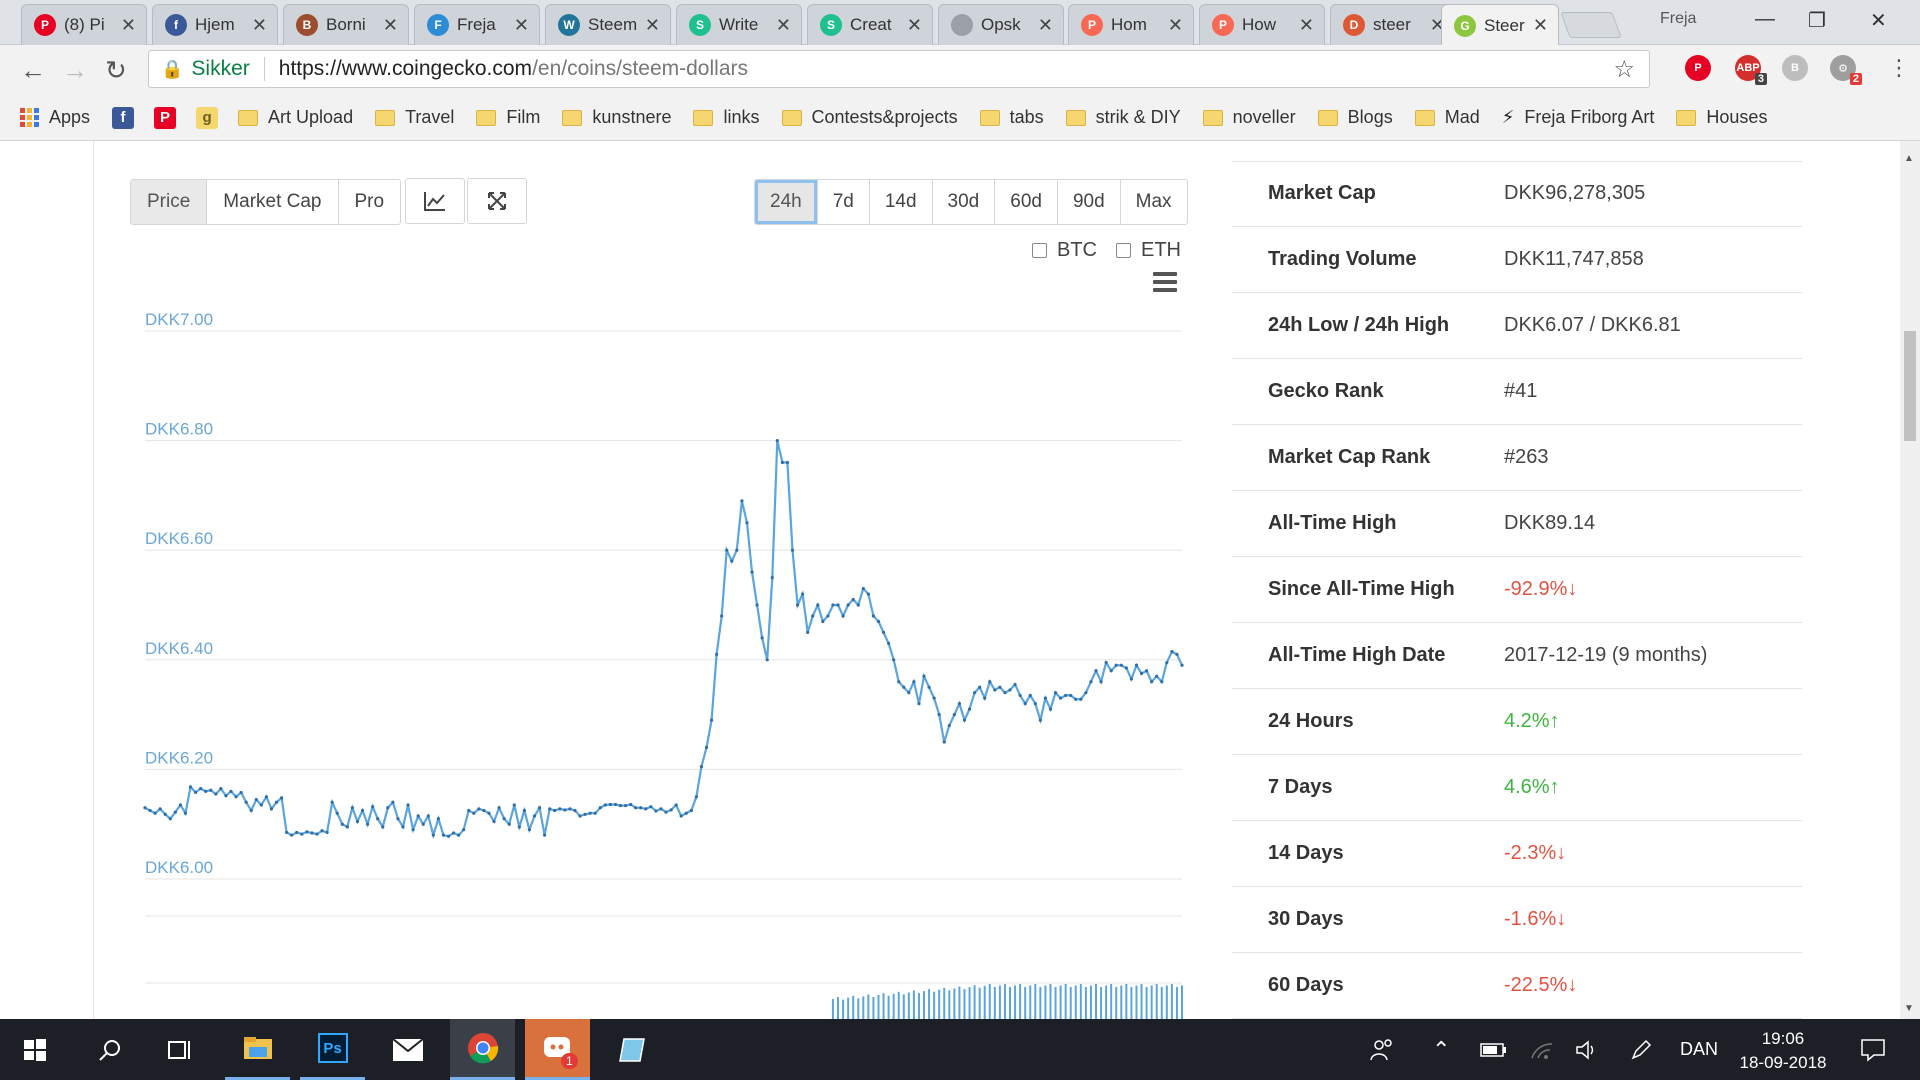  What do you see at coordinates (116, 70) in the screenshot?
I see `reload-icon: ↻` at bounding box center [116, 70].